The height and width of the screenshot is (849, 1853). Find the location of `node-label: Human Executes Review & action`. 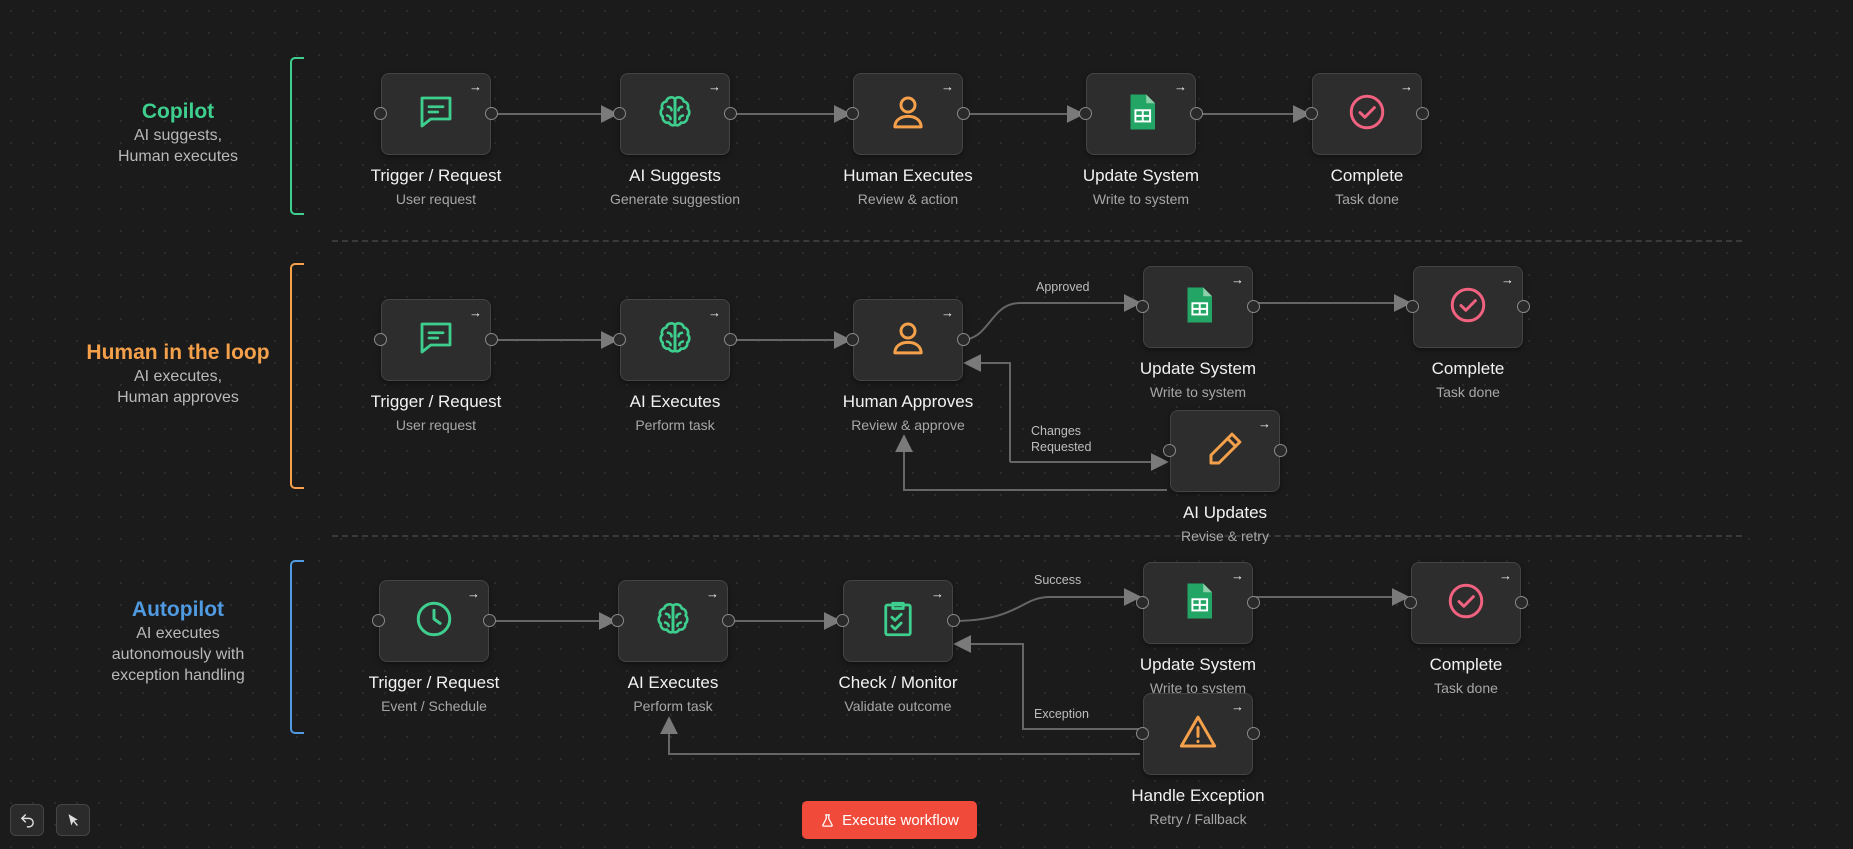

node-label: Human Executes Review & action is located at coordinates (908, 187).